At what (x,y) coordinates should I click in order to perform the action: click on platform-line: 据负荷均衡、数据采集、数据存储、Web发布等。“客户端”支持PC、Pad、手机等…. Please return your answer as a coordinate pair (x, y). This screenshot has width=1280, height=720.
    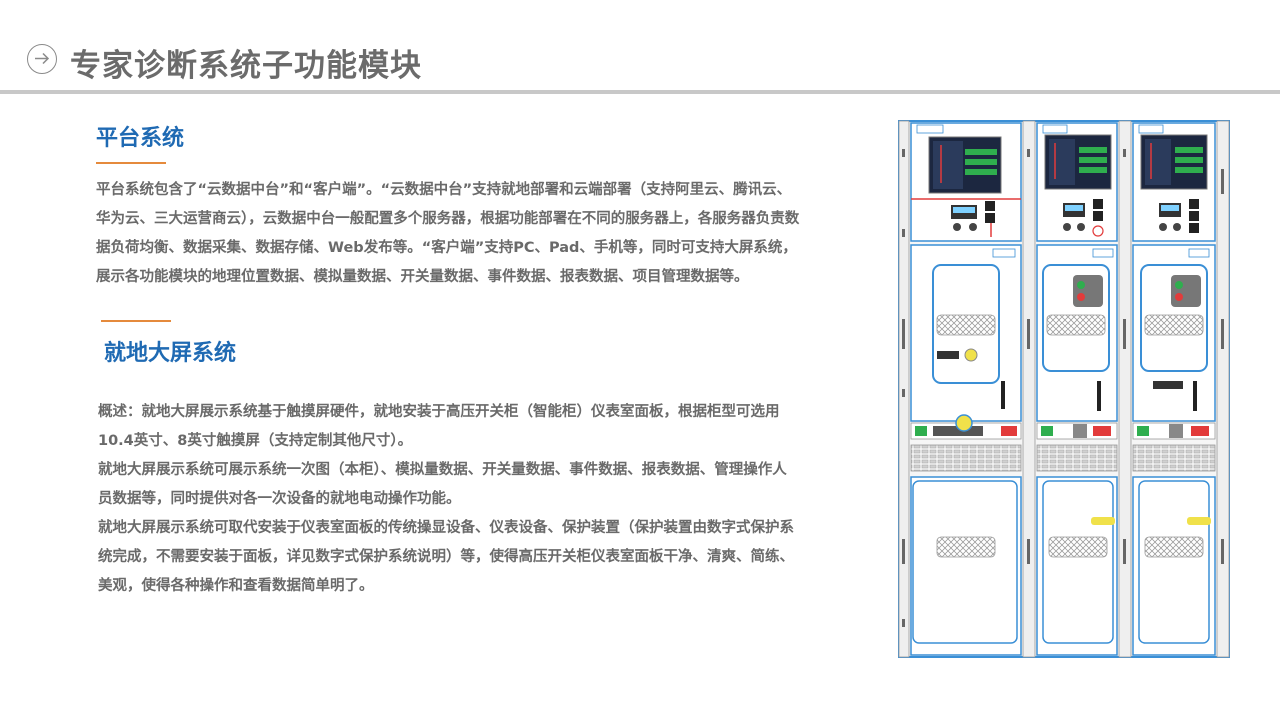
    Looking at the image, I should click on (446, 248).